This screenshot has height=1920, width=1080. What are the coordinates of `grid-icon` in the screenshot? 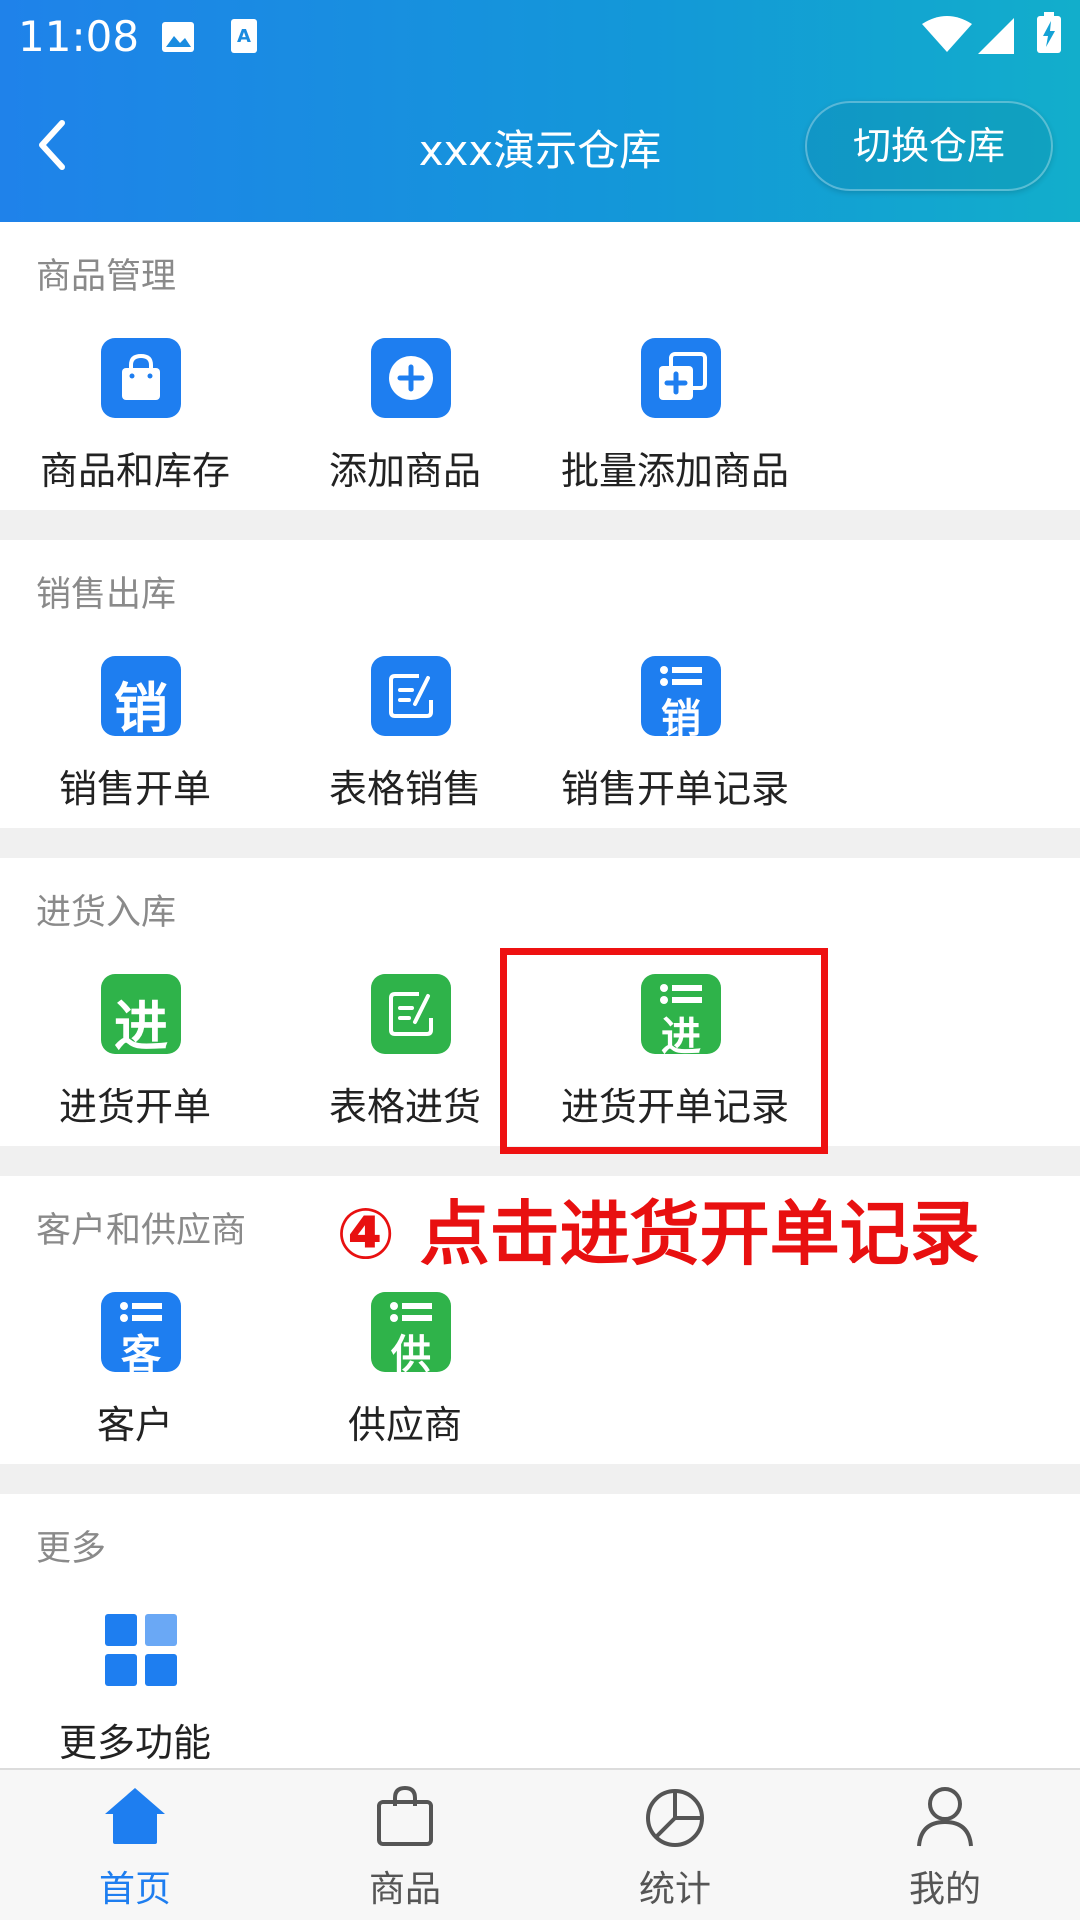 It's located at (141, 1650).